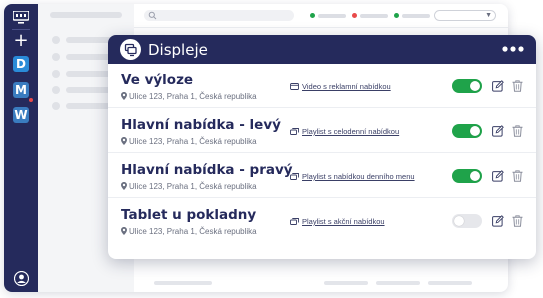 The height and width of the screenshot is (298, 543). I want to click on panel-title: Displeje, so click(178, 50).